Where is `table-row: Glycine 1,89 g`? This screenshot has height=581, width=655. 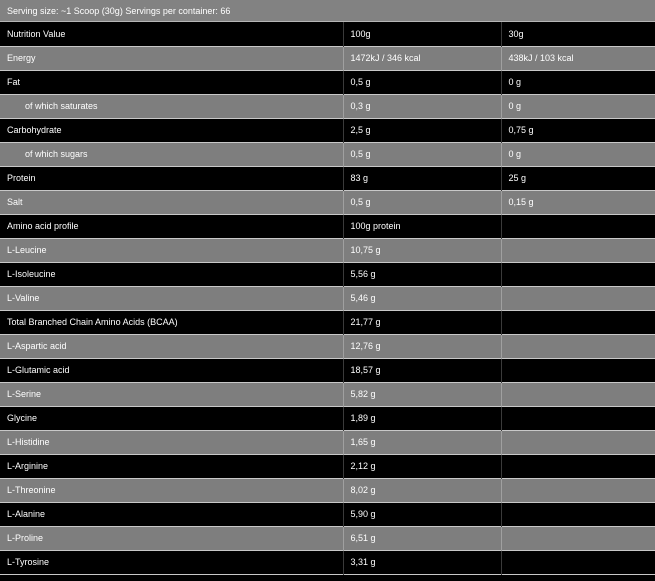
table-row: Glycine 1,89 g is located at coordinates (327, 418).